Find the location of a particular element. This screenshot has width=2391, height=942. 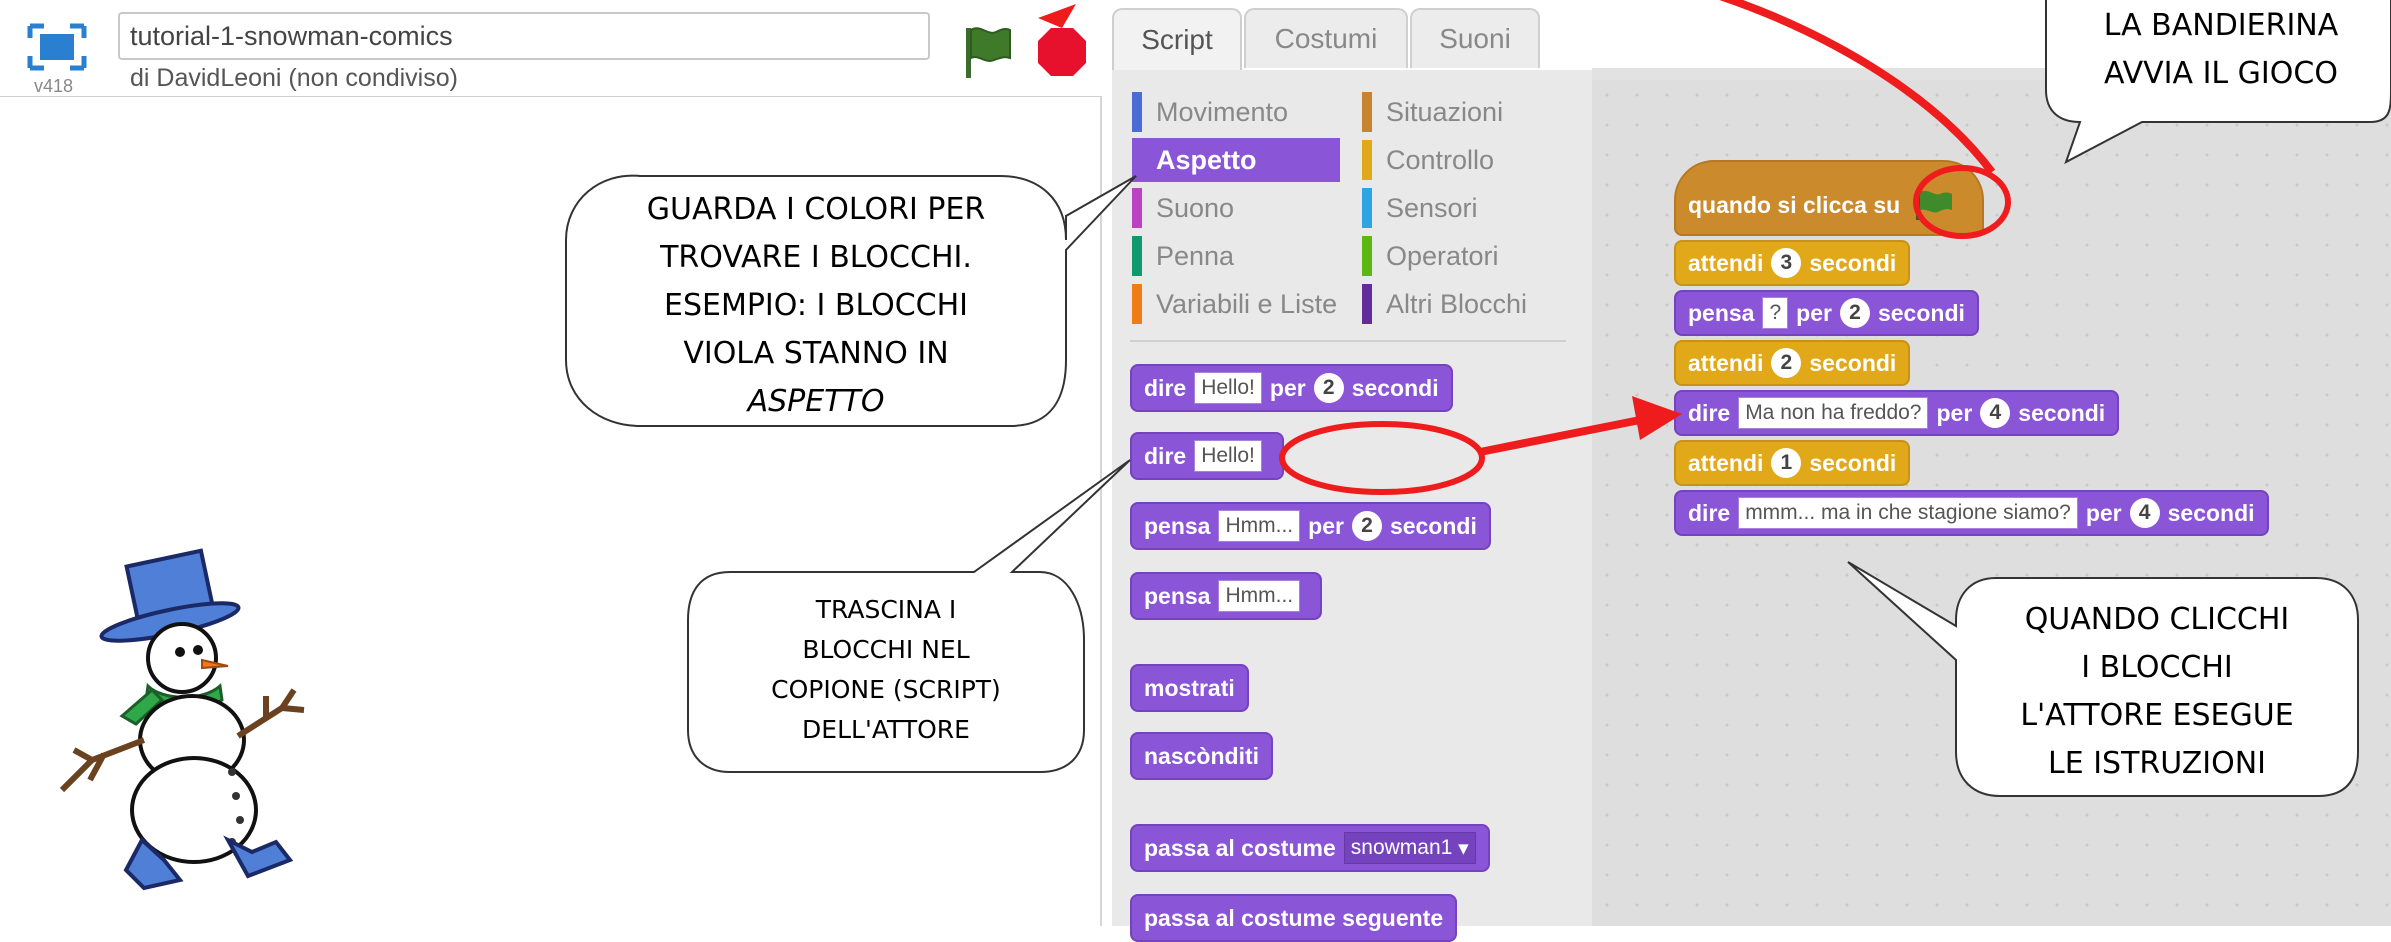

drag-arrow-line is located at coordinates (1560, 436).